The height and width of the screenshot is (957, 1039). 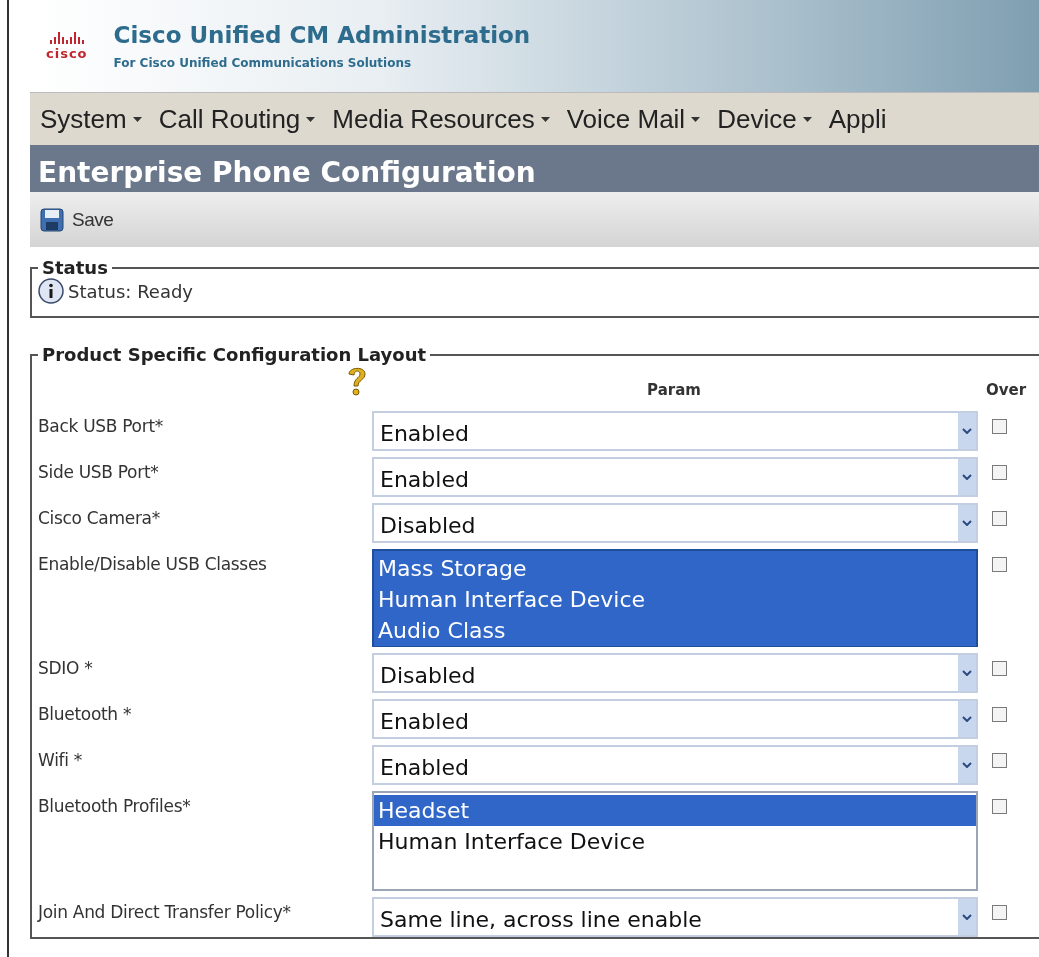 I want to click on menu-item: Voice Mail, so click(x=633, y=119).